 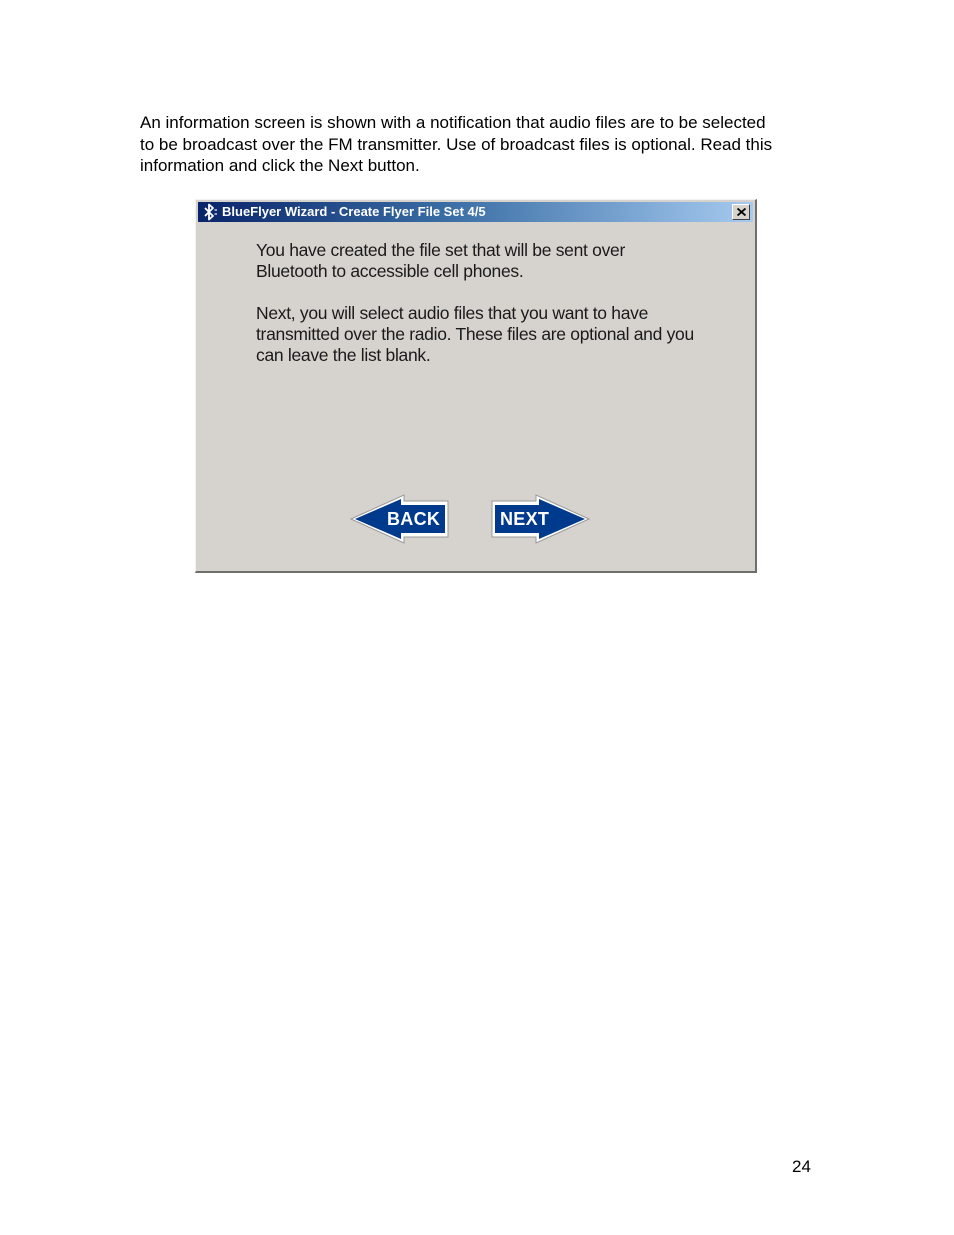 What do you see at coordinates (414, 519) in the screenshot?
I see `back-label: BACK` at bounding box center [414, 519].